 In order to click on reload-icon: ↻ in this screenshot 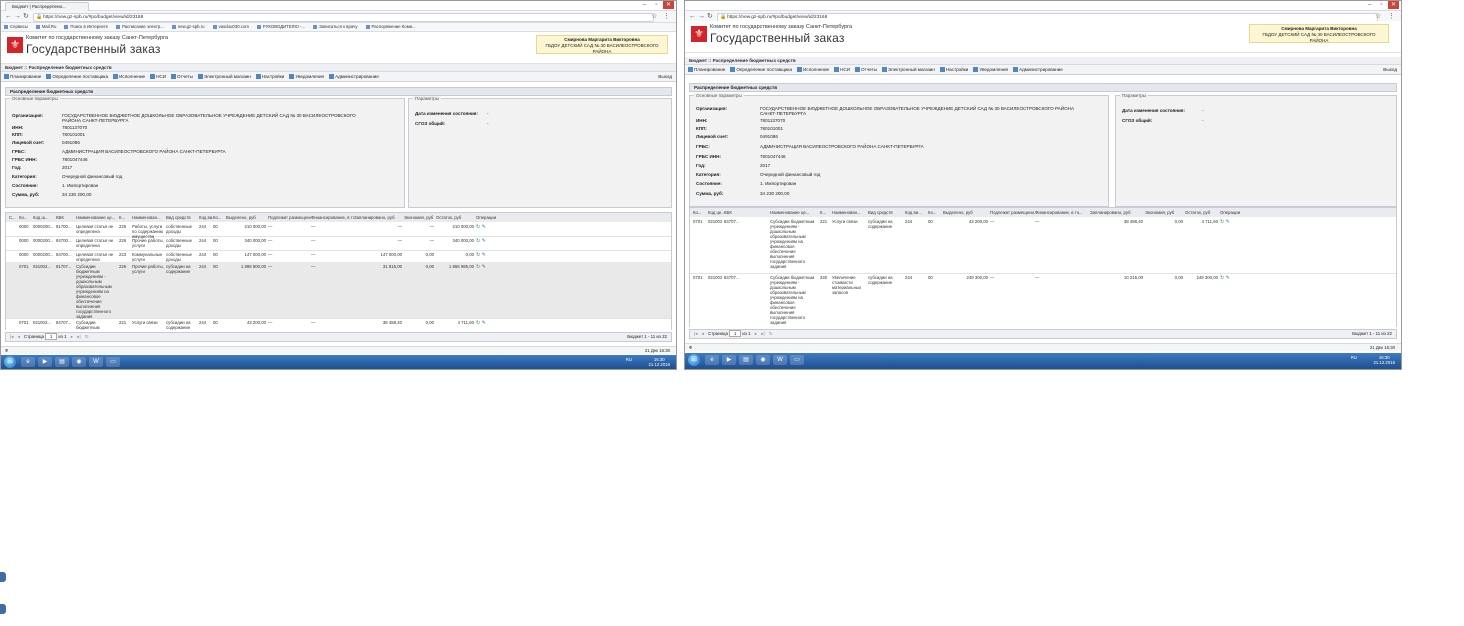, I will do `click(26, 16)`.